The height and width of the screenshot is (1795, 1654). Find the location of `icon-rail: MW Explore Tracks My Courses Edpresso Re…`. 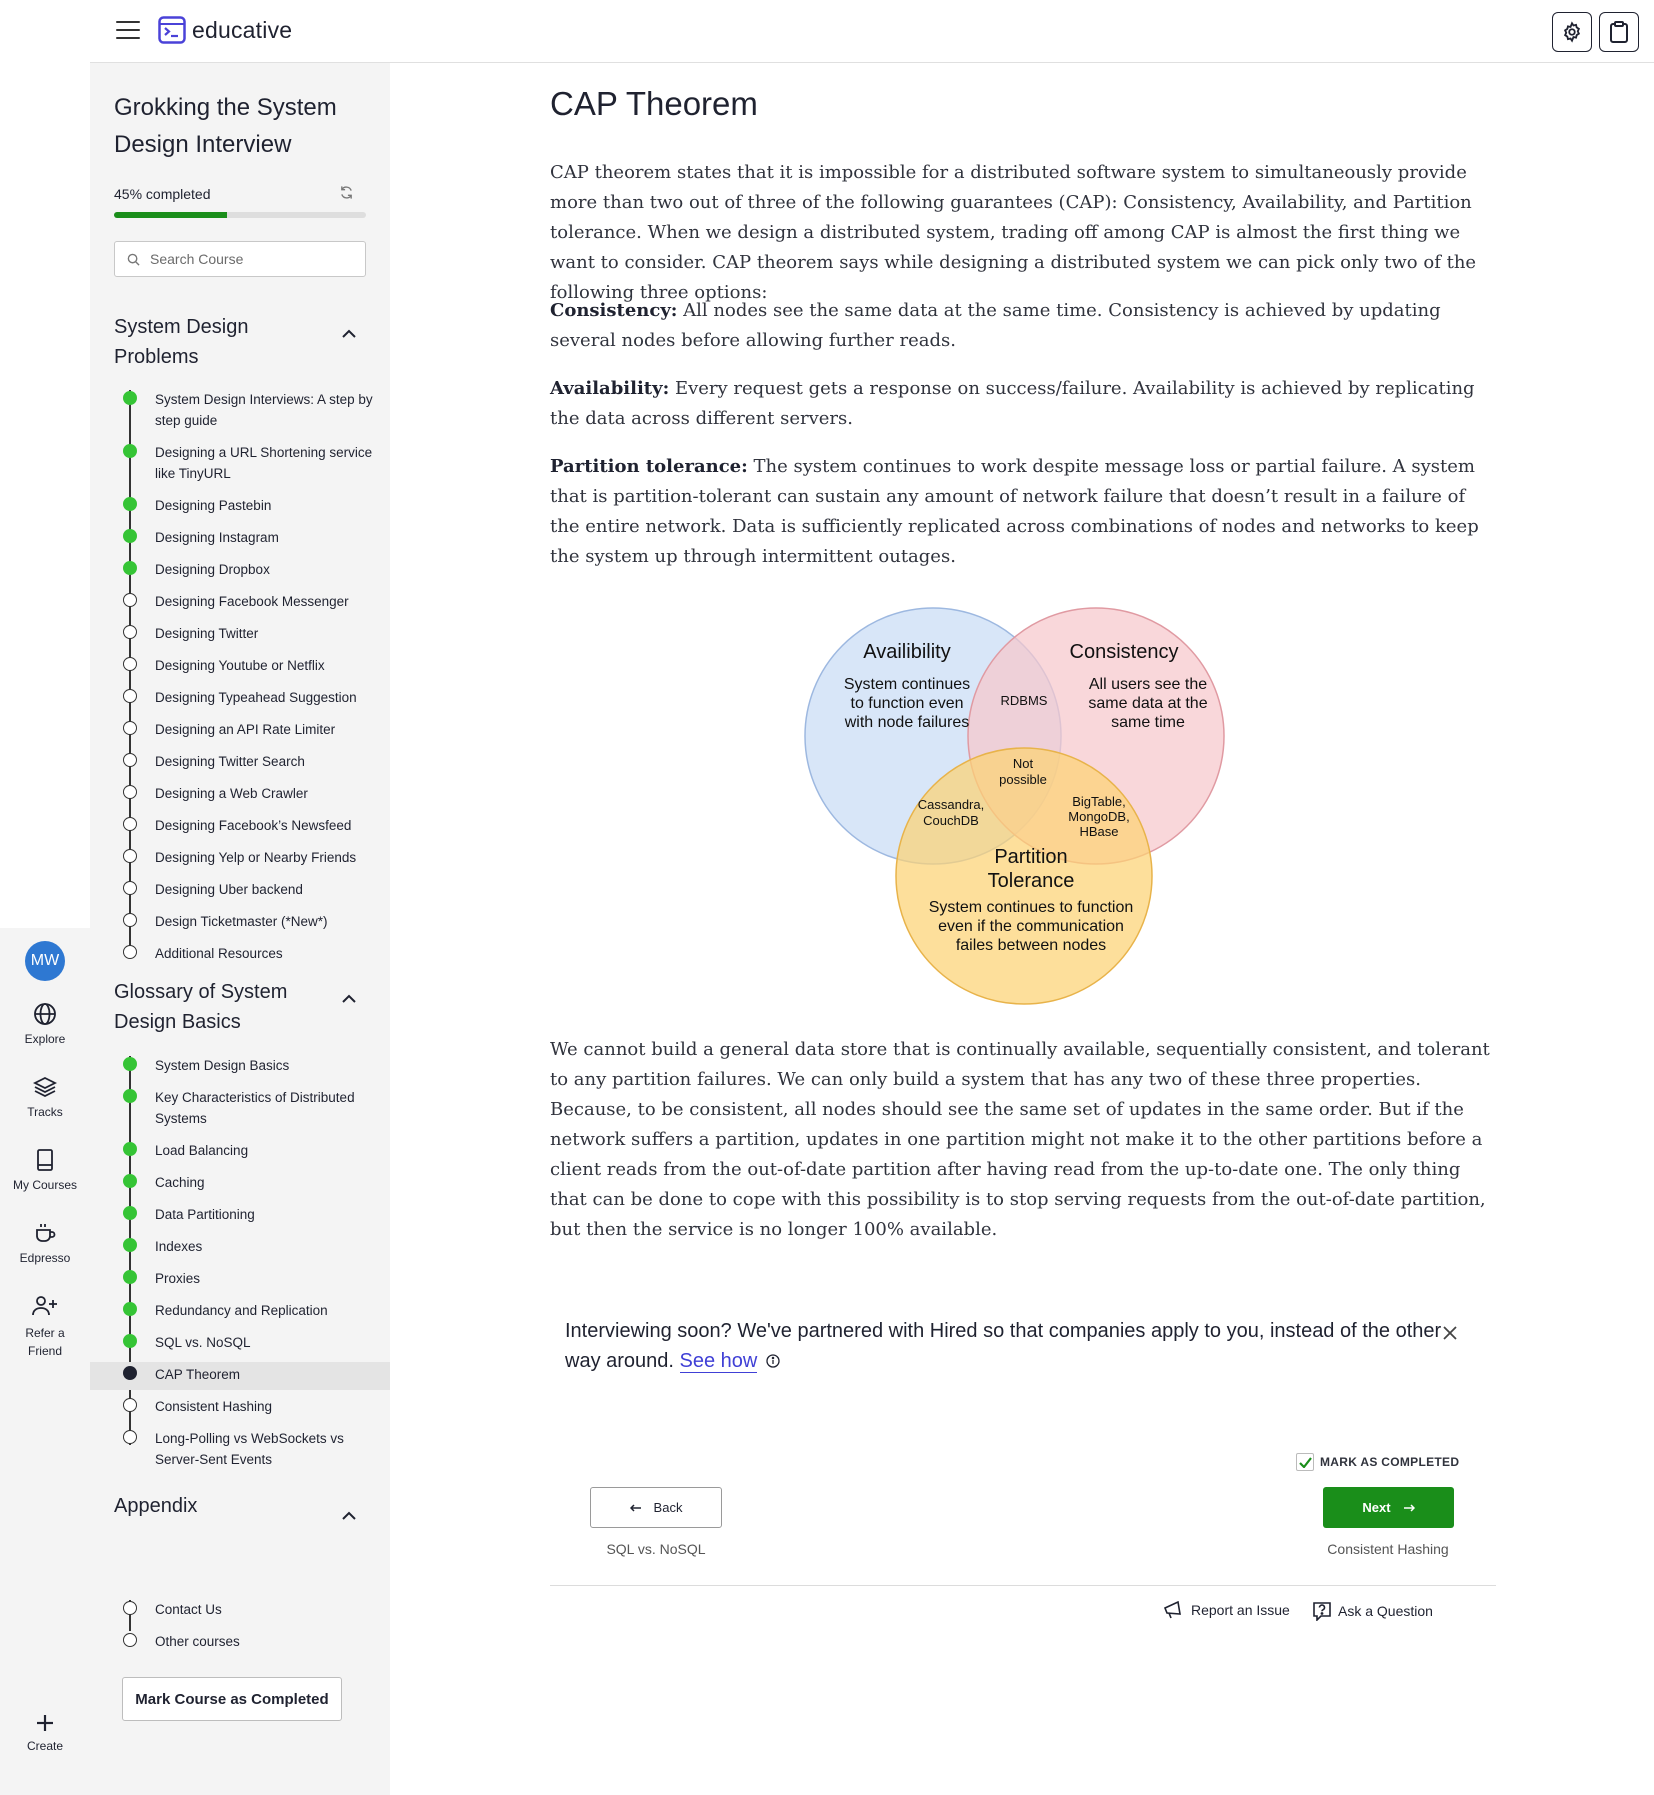

icon-rail: MW Explore Tracks My Courses Edpresso Re… is located at coordinates (45, 1361).